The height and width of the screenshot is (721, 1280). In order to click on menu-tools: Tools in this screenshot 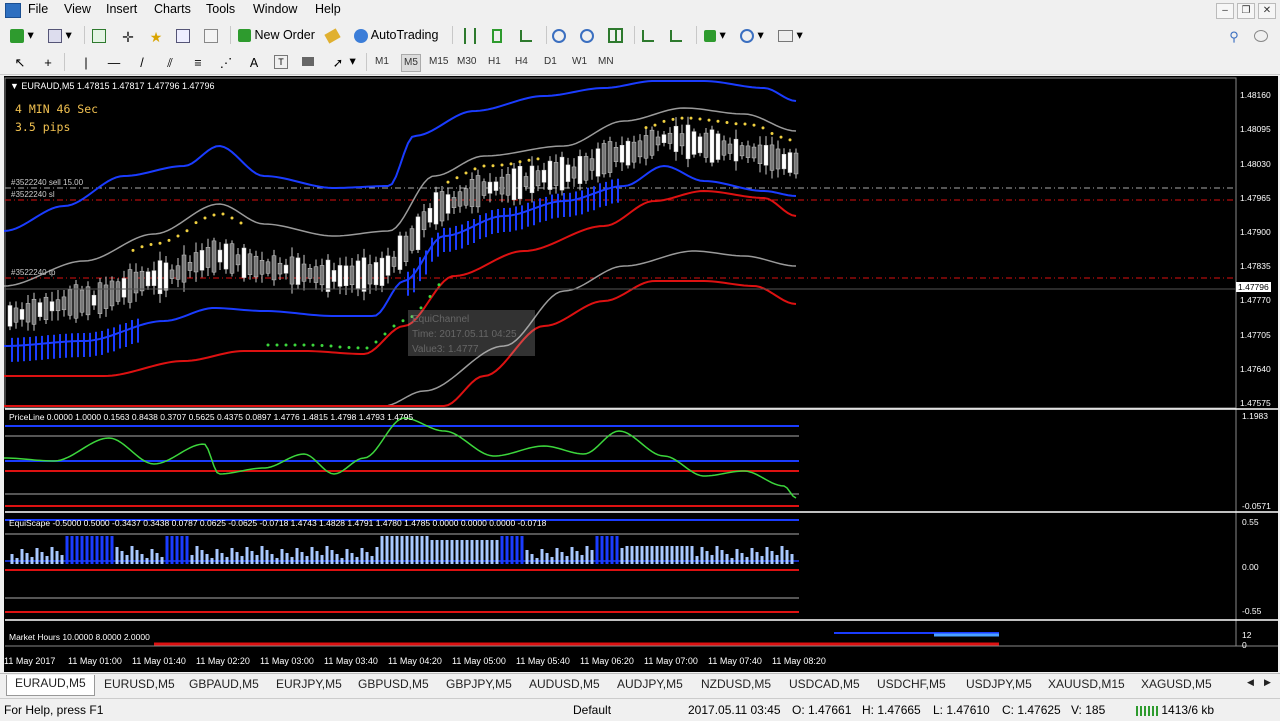, I will do `click(220, 9)`.